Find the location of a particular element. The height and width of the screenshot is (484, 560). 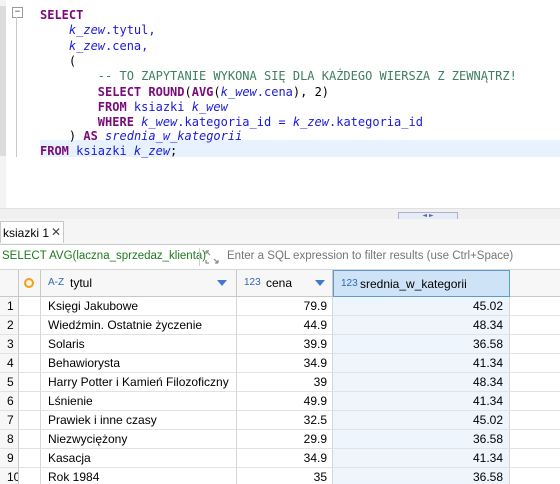

sql-token: ; is located at coordinates (174, 151).